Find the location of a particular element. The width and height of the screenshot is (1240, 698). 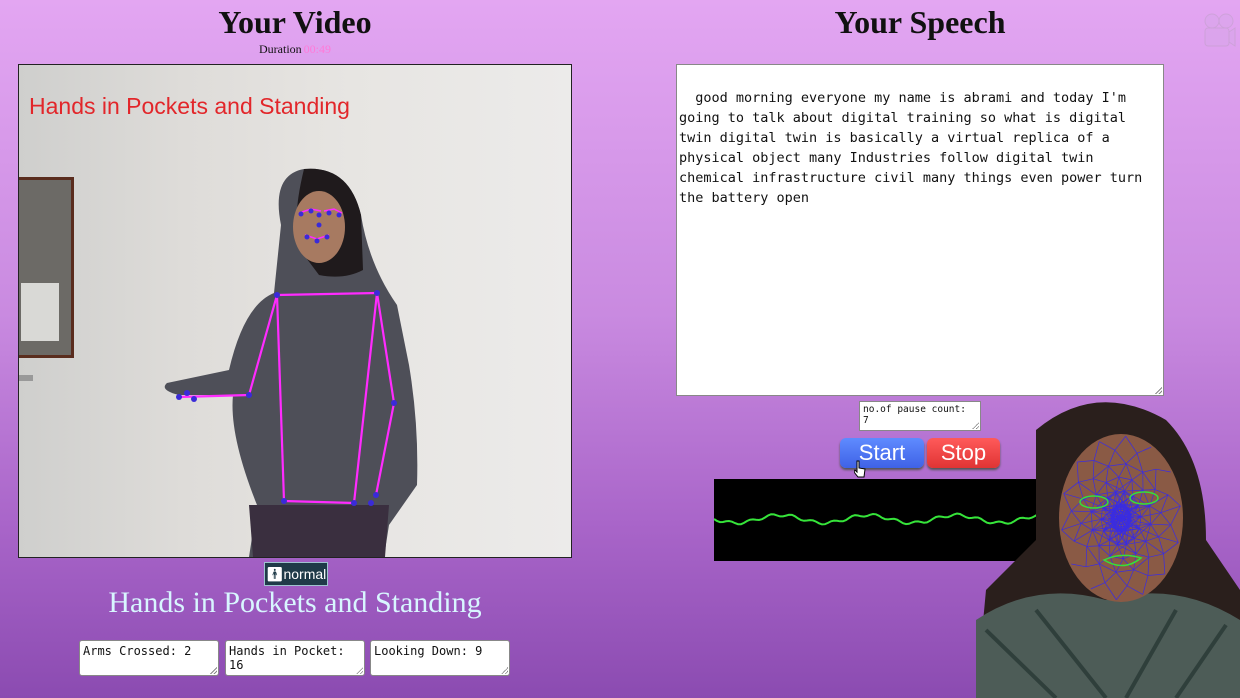

looking-down-counter: Looking Down: 9 is located at coordinates (440, 658).